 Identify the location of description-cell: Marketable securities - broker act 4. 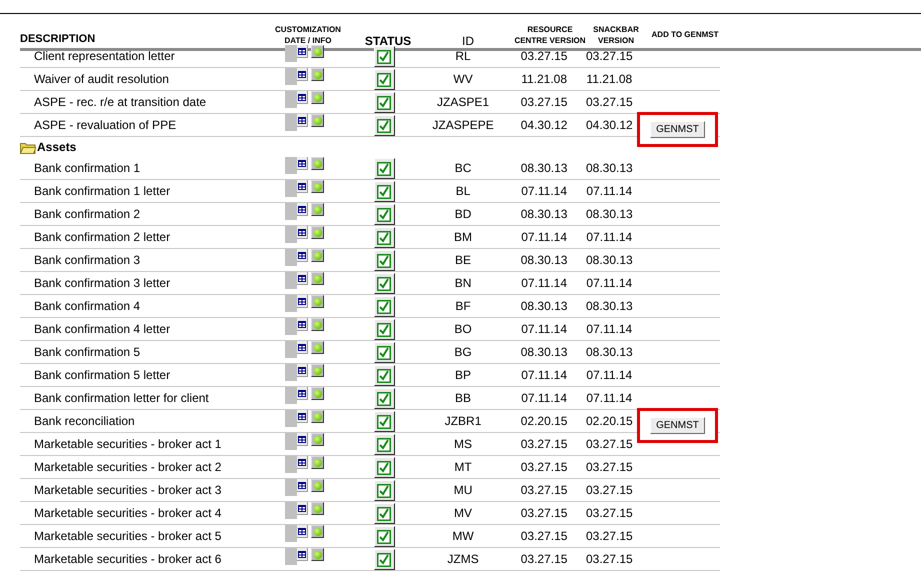
(128, 513).